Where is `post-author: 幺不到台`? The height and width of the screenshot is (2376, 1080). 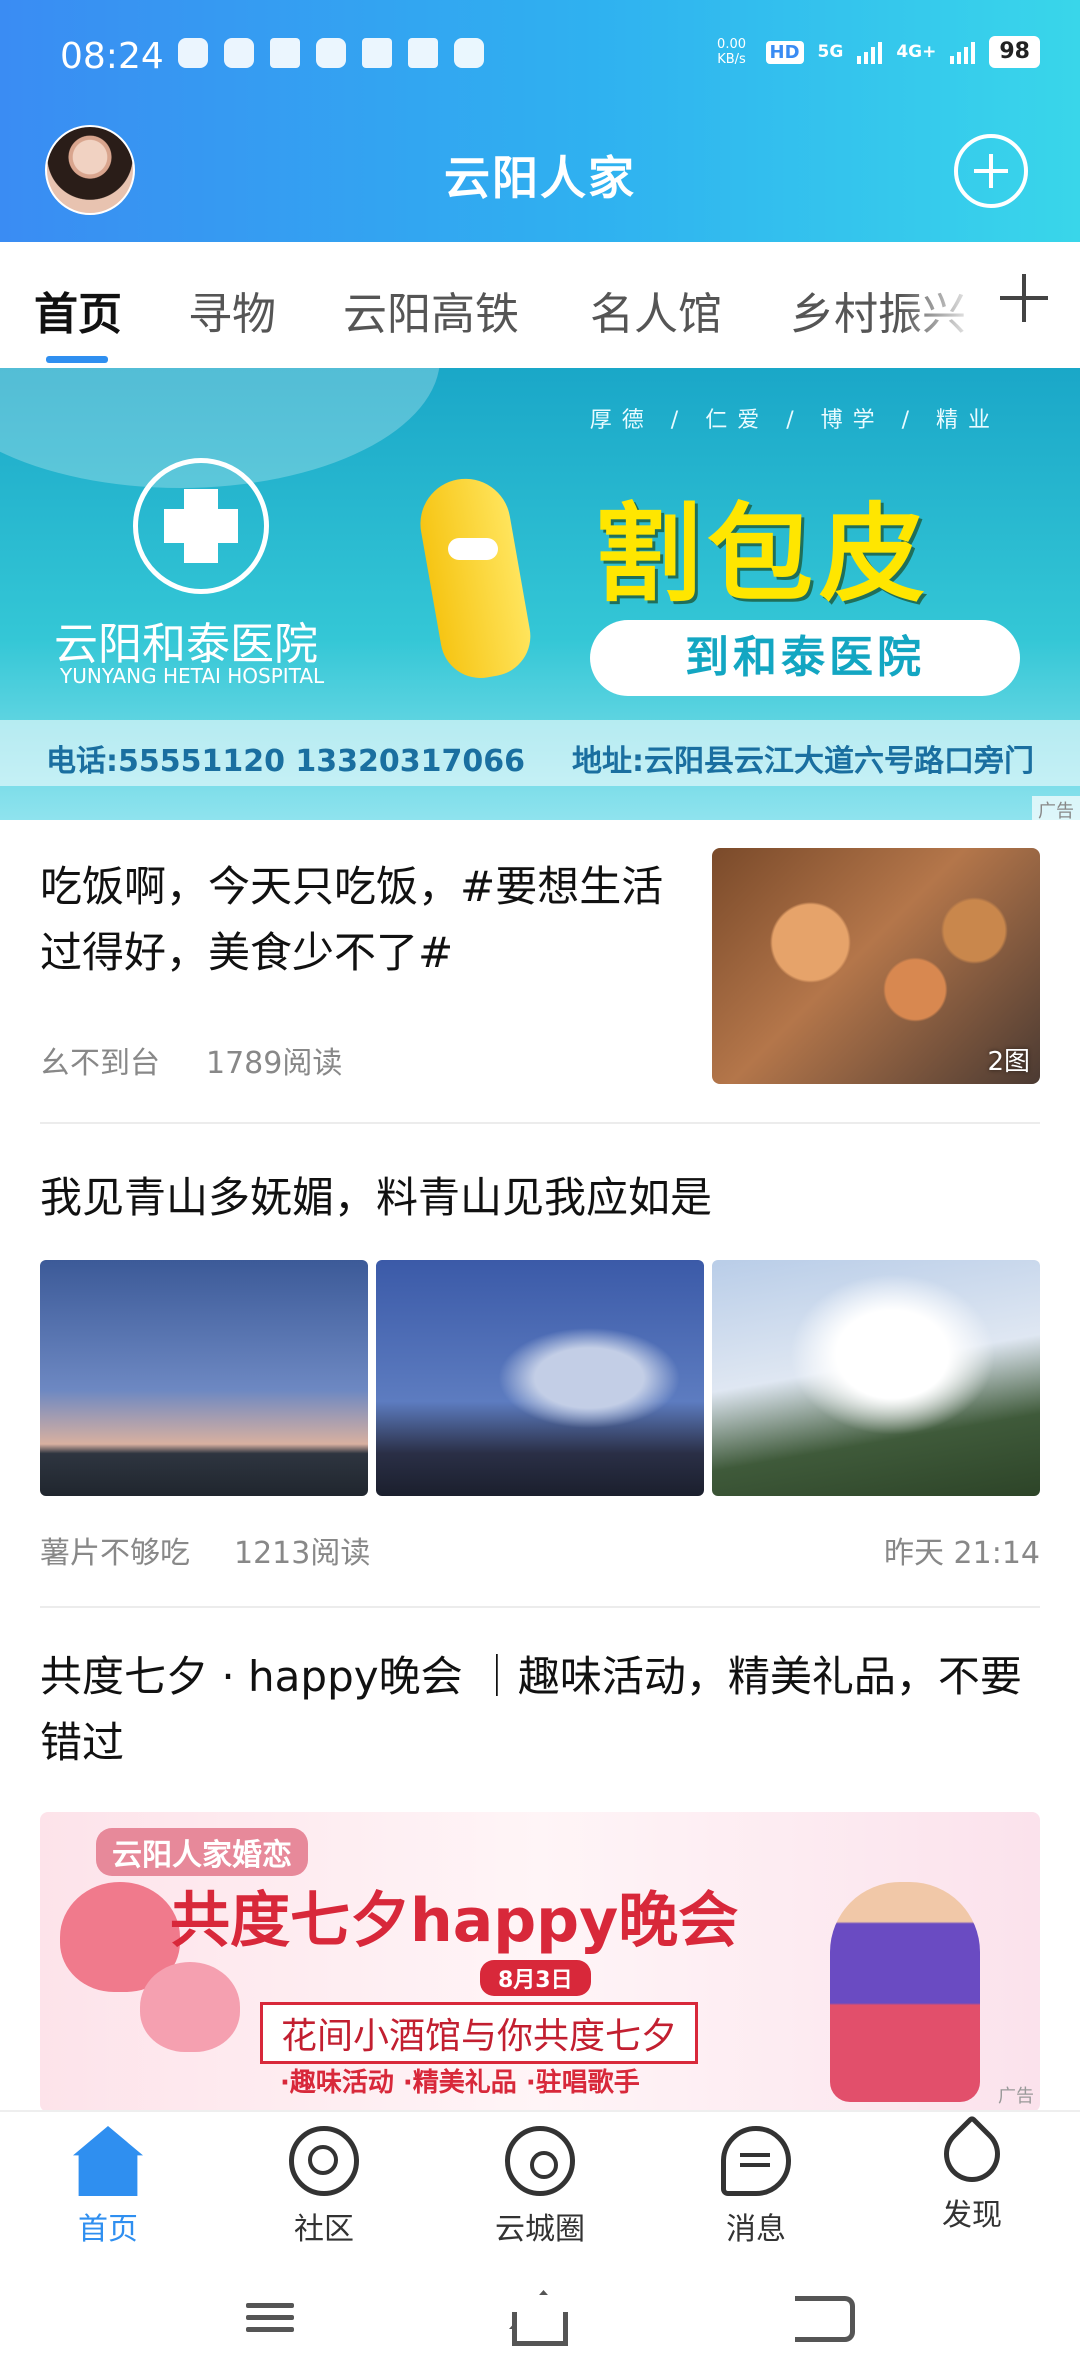
post-author: 幺不到台 is located at coordinates (100, 1060).